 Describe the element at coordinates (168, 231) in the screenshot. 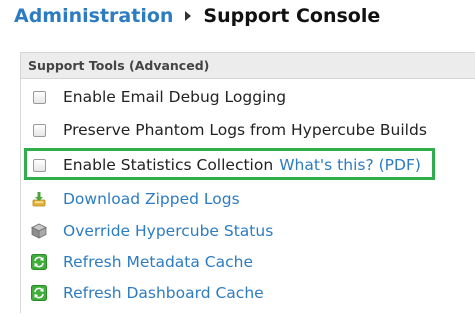

I see `override-hypercube-status-link: Override Hypercube Status` at that location.